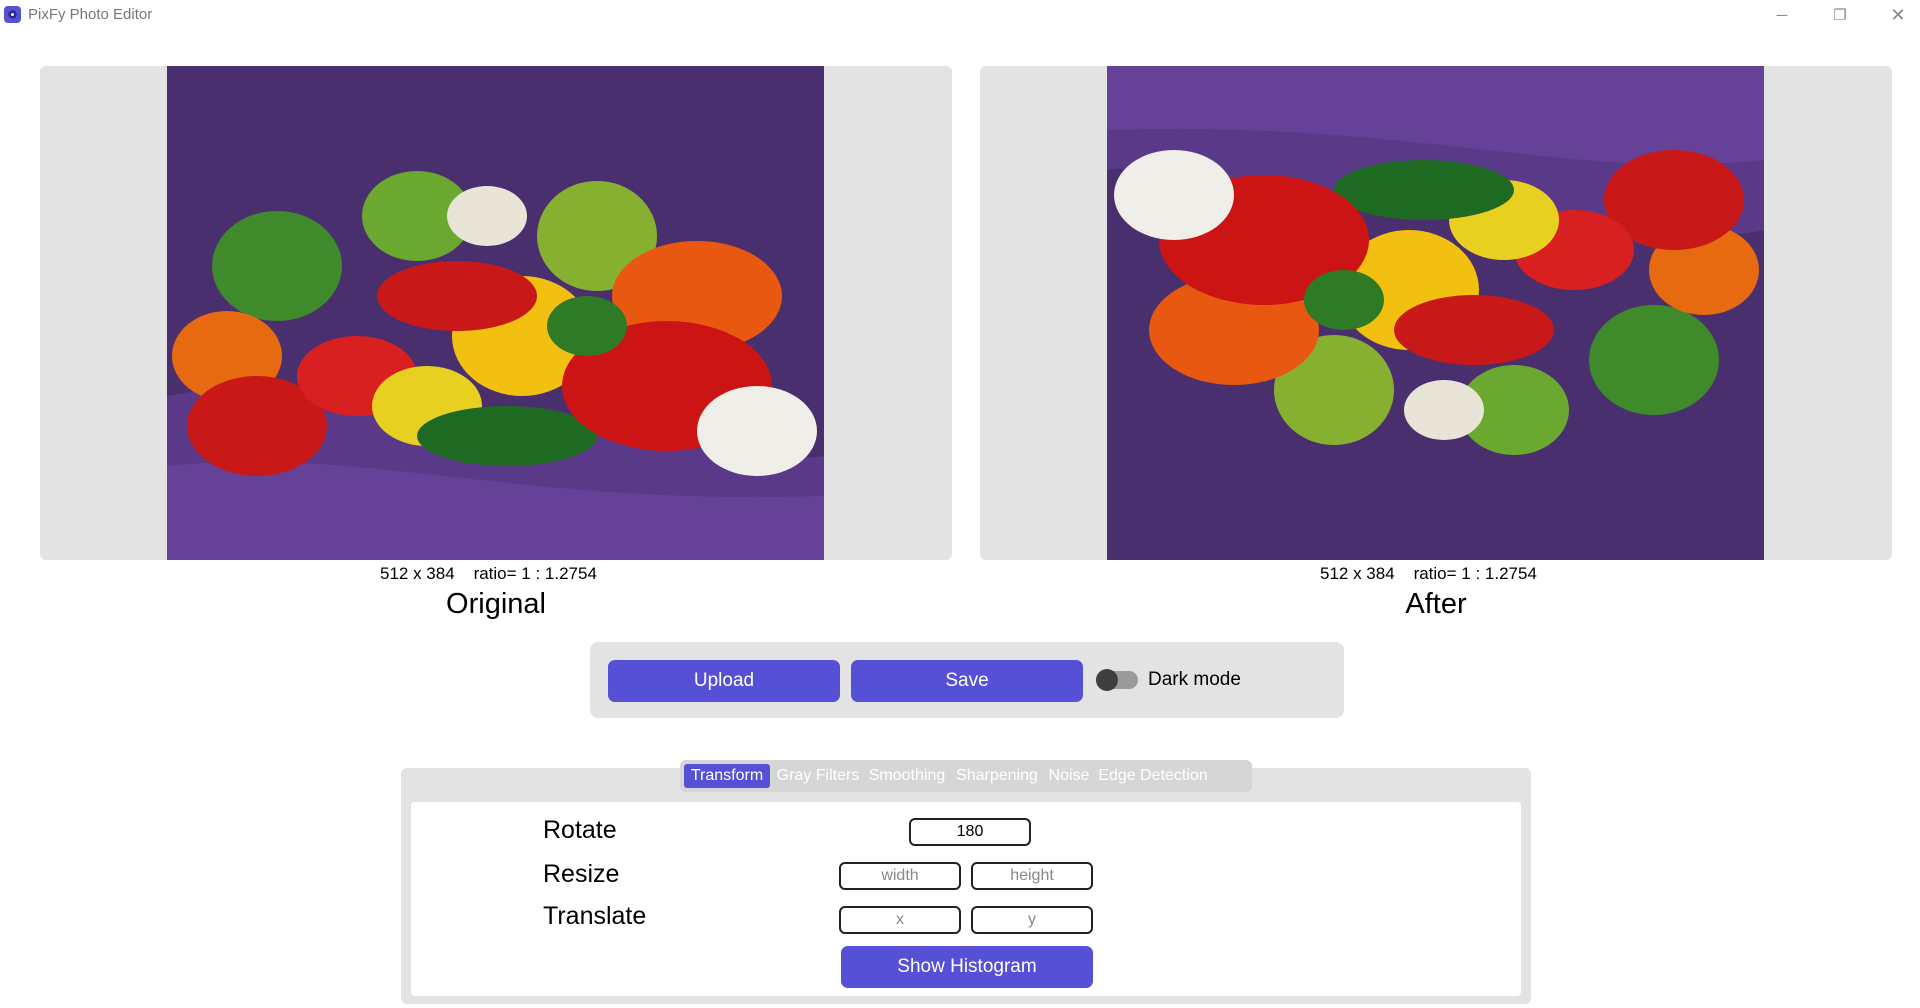 The height and width of the screenshot is (1008, 1920). I want to click on toggle-knob, so click(1107, 680).